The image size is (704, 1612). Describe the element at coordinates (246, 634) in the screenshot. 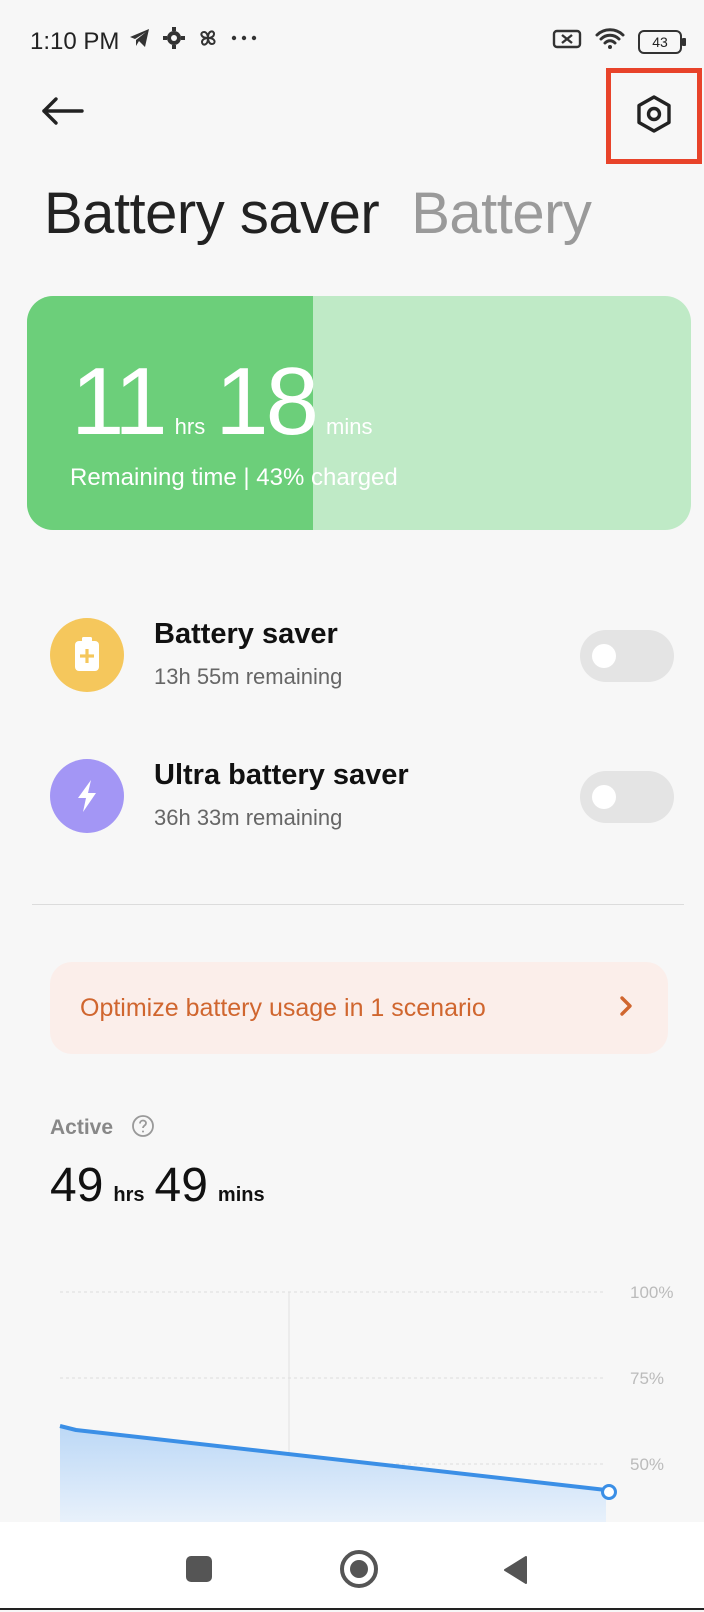

I see `battery-saver-title: Battery saver` at that location.